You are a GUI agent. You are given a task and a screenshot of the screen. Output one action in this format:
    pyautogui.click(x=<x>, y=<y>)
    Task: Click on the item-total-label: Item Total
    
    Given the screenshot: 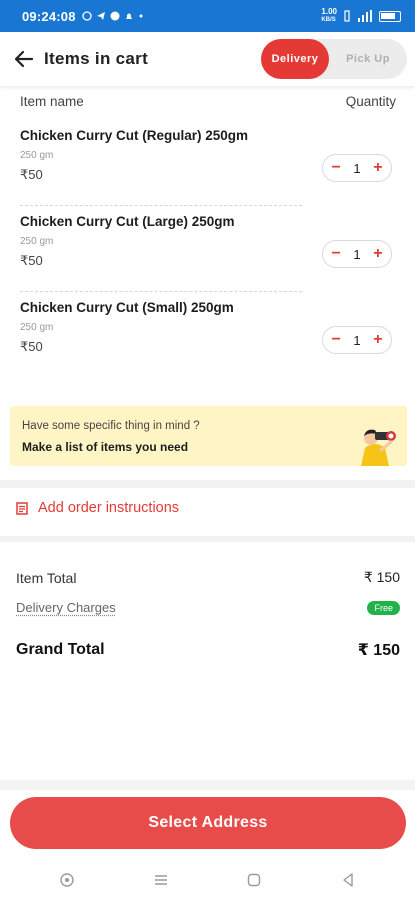 What is the action you would take?
    pyautogui.click(x=46, y=577)
    